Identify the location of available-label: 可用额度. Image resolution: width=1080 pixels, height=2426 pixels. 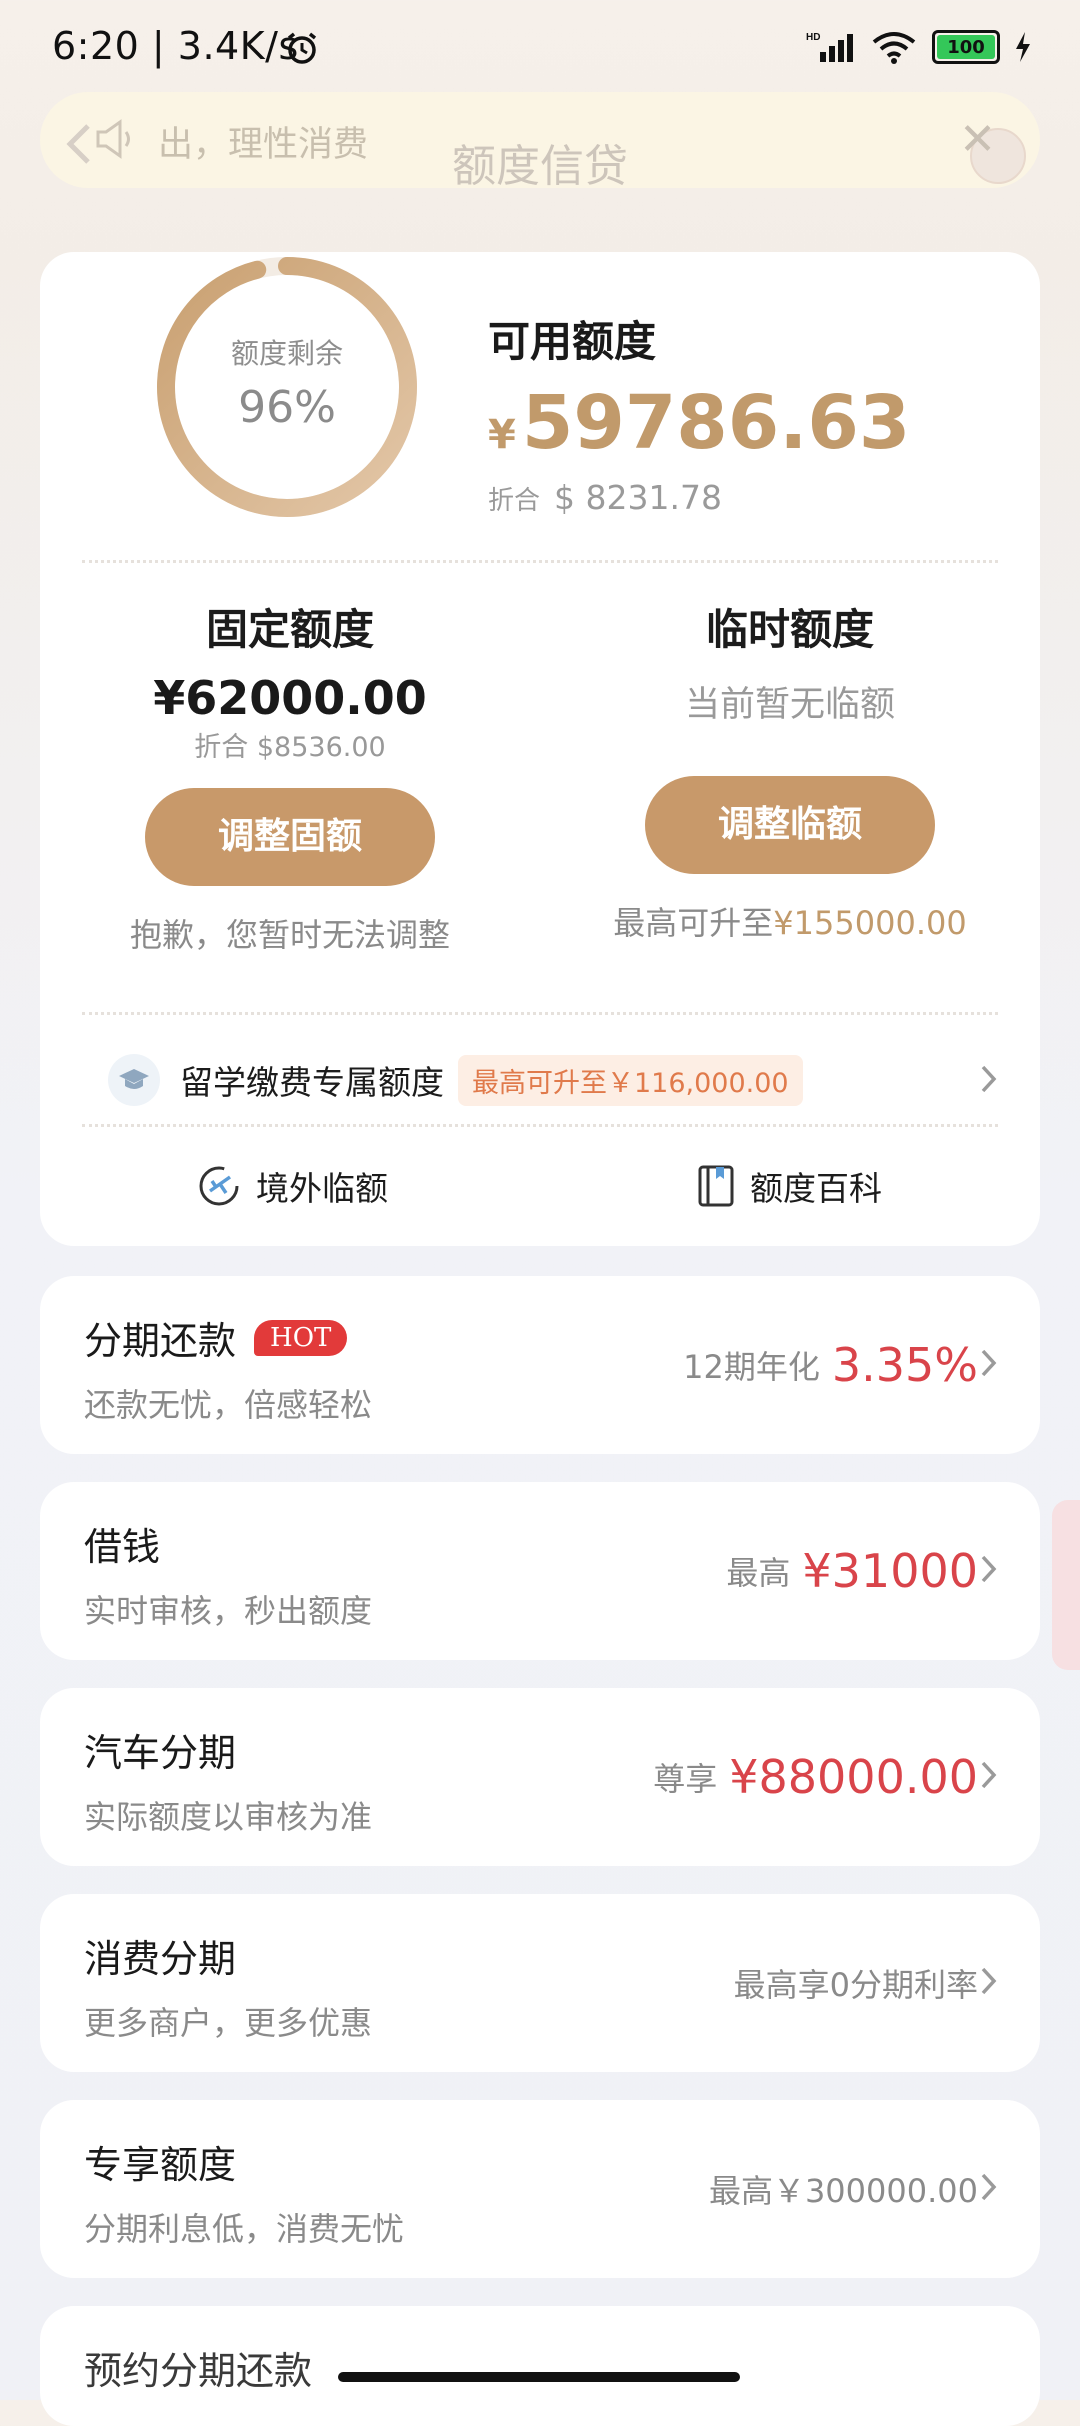
(572, 341).